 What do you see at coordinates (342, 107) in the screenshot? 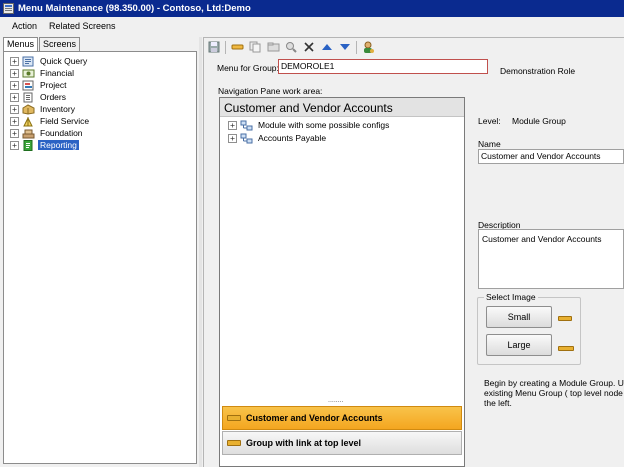
I see `nav-pane-header: Customer and Vendor Accounts` at bounding box center [342, 107].